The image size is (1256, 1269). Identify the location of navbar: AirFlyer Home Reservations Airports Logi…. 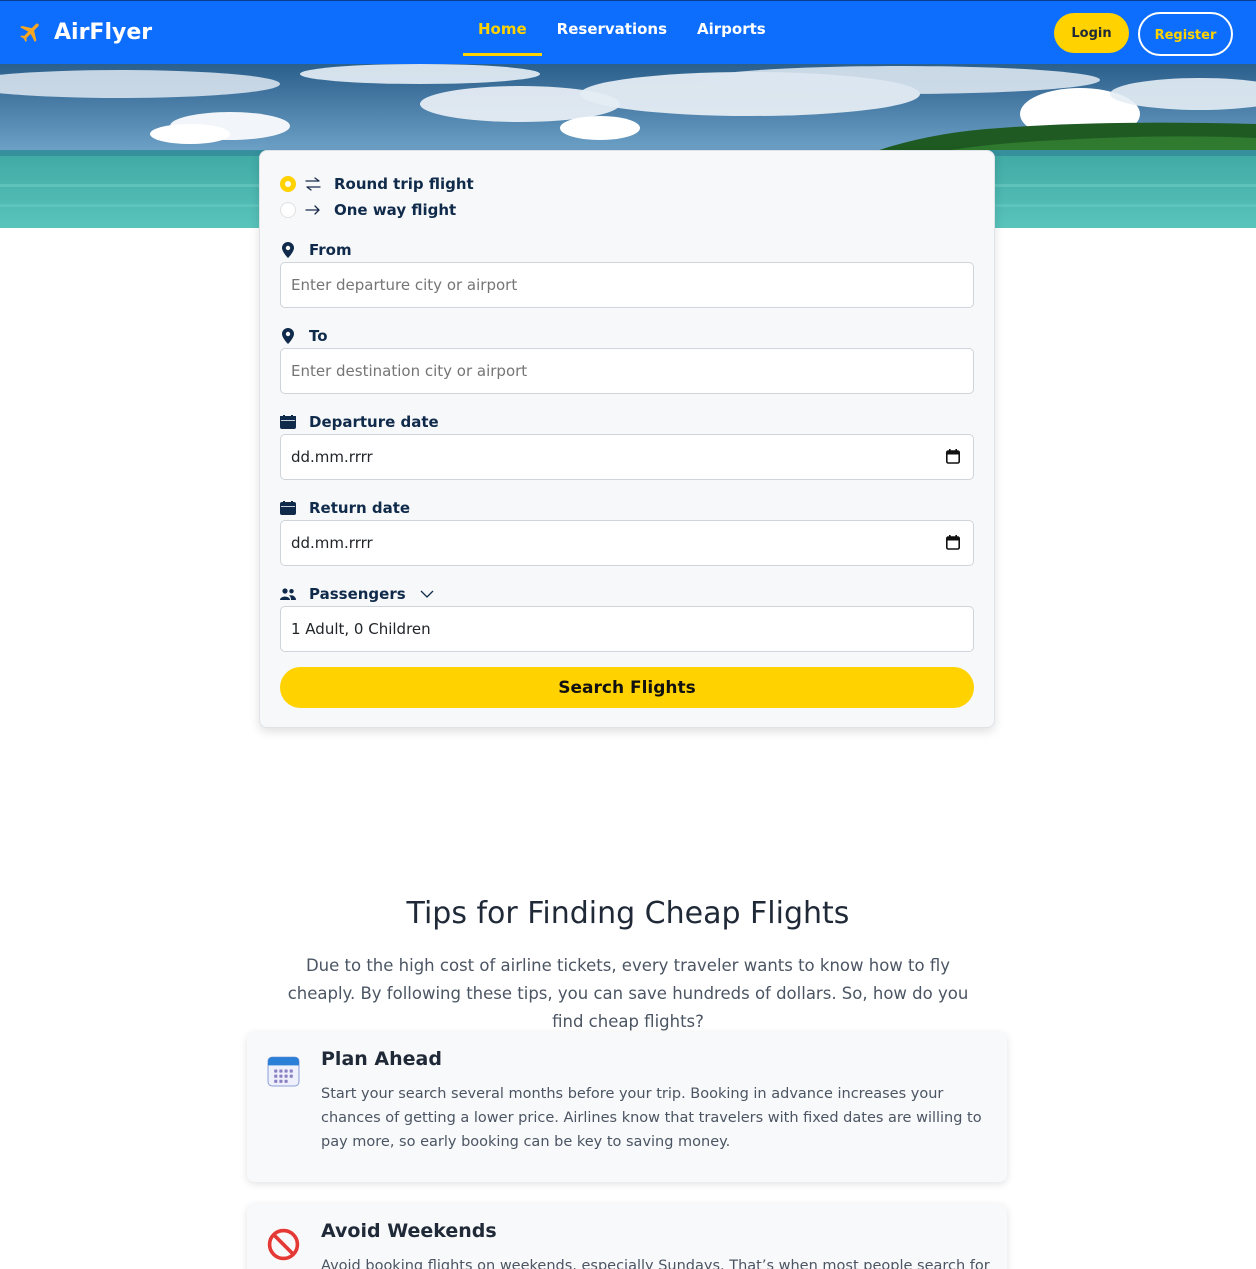
(628, 32).